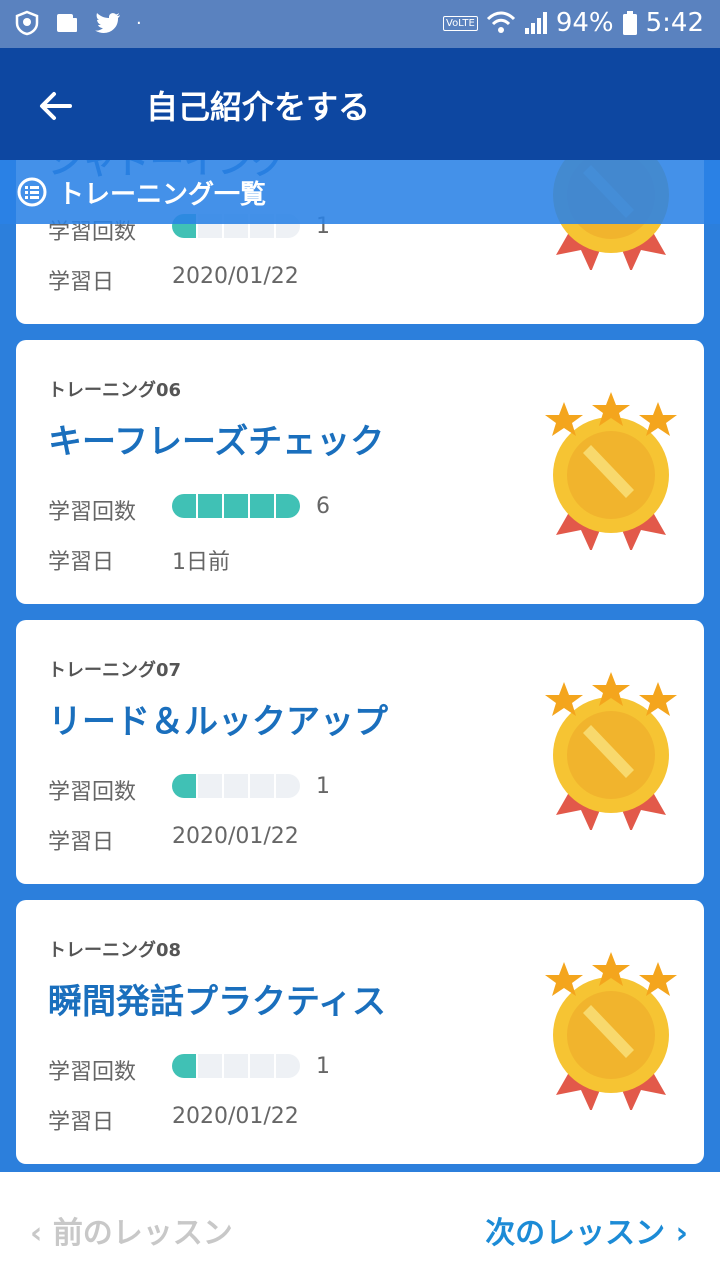 Image resolution: width=720 pixels, height=1280 pixels. Describe the element at coordinates (323, 506) in the screenshot. I see `study-count: 6` at that location.